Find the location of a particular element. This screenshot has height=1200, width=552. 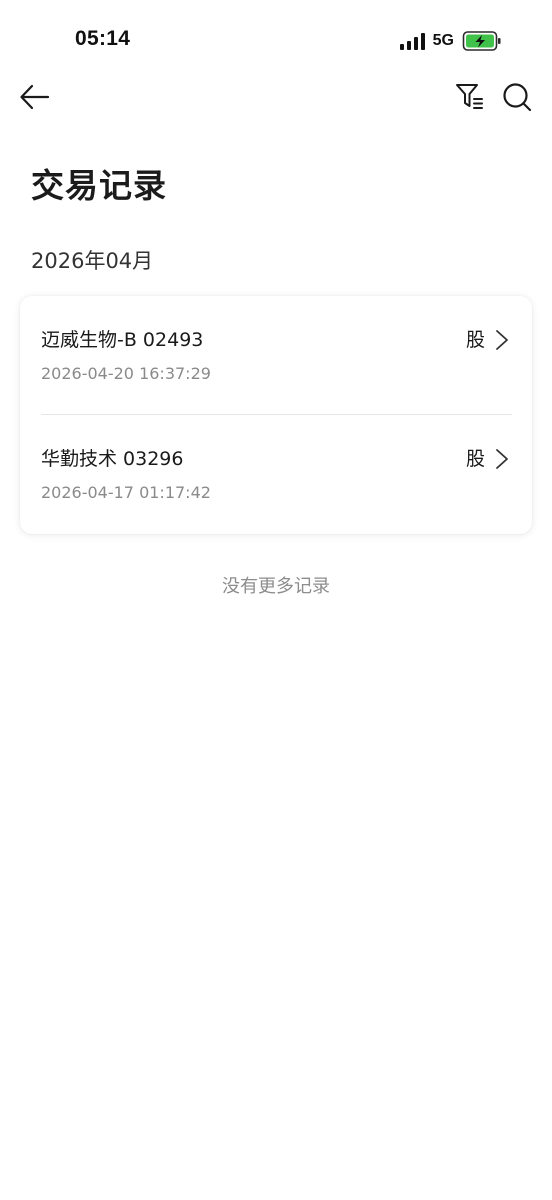

record-row: 迈威生物-B 02493 2026-04-20 16:37:29 股 is located at coordinates (276, 355).